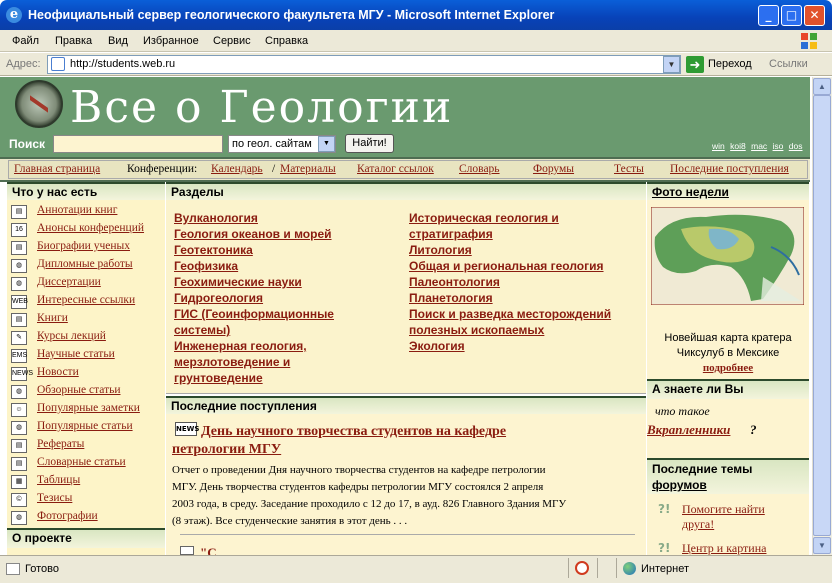 This screenshot has width=832, height=583. Describe the element at coordinates (791, 15) in the screenshot. I see `maximize-button: □` at that location.